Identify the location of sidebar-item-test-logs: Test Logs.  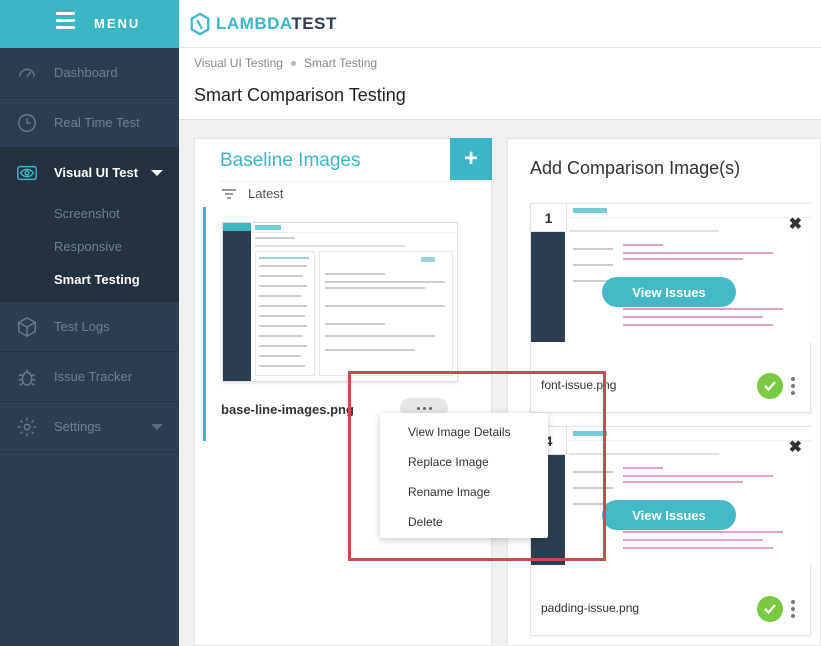
(89, 327).